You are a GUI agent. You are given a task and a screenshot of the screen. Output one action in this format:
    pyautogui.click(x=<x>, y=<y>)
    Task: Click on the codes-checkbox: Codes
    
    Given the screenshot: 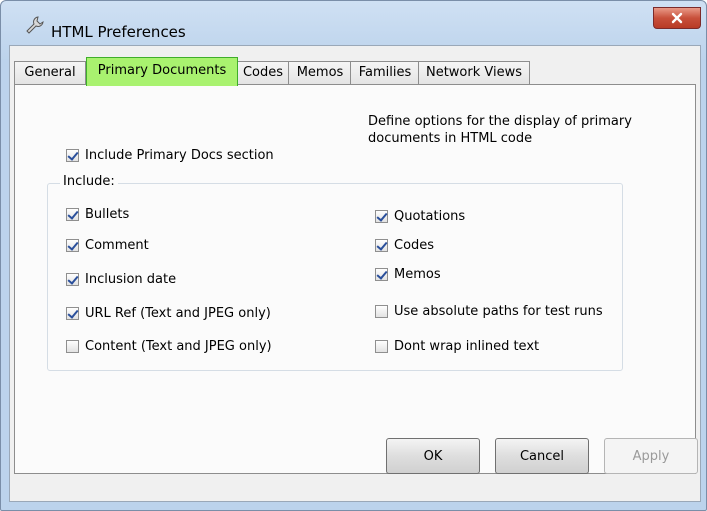 What is the action you would take?
    pyautogui.click(x=404, y=245)
    